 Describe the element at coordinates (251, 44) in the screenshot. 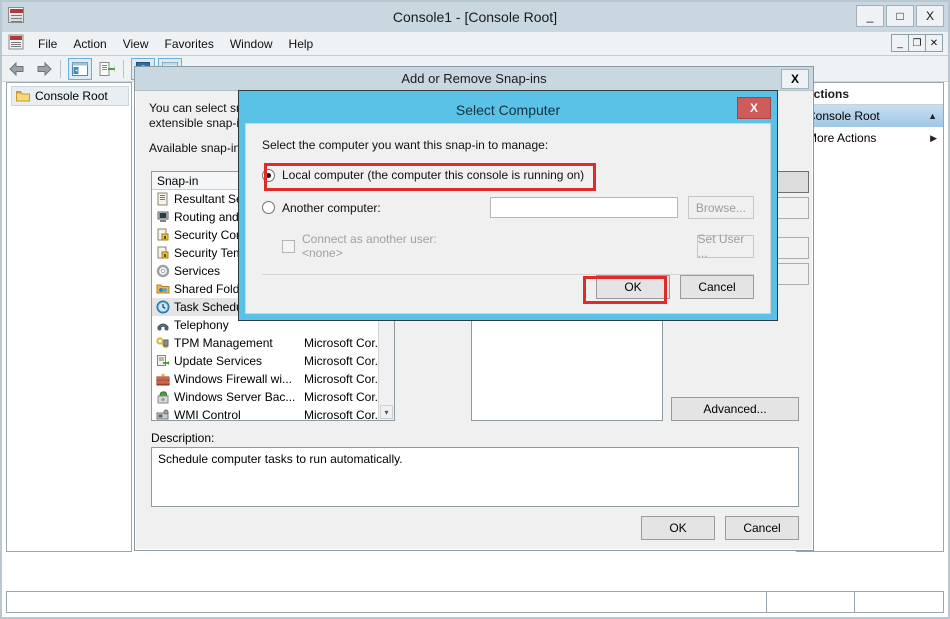

I see `menu-window: Window` at that location.